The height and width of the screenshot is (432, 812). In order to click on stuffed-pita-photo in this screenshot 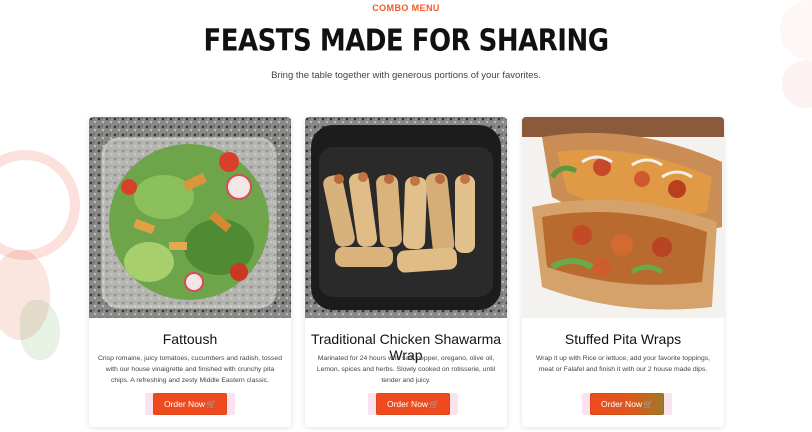, I will do `click(623, 217)`.